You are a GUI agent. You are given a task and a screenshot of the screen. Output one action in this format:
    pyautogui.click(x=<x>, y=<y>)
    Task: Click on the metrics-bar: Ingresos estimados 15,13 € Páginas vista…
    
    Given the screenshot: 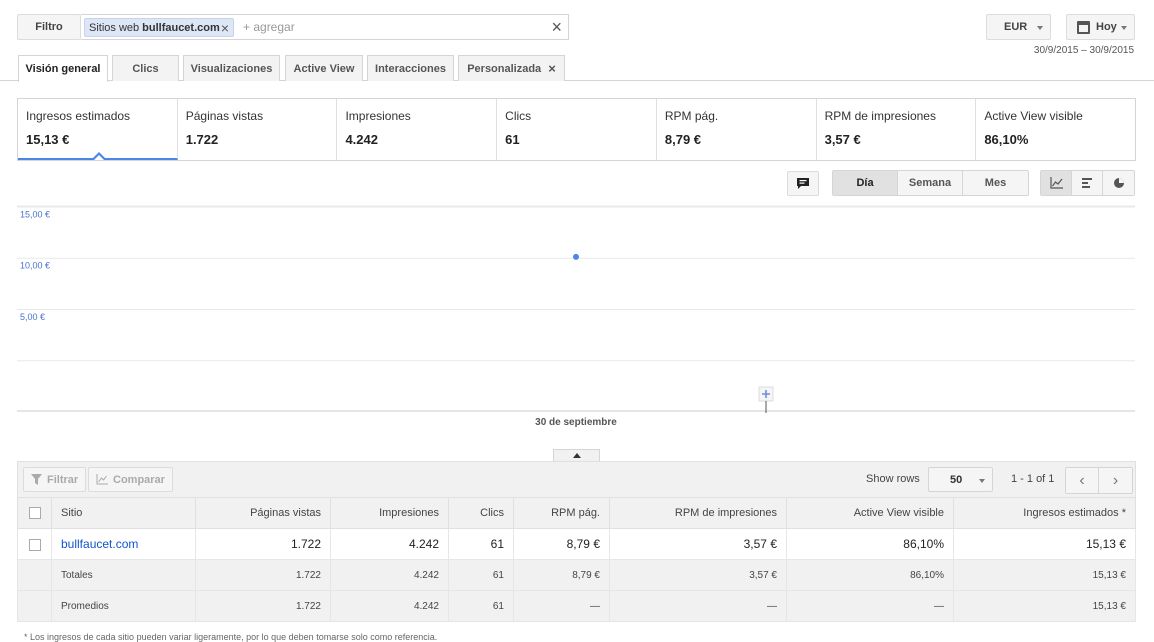 What is the action you would take?
    pyautogui.click(x=576, y=129)
    